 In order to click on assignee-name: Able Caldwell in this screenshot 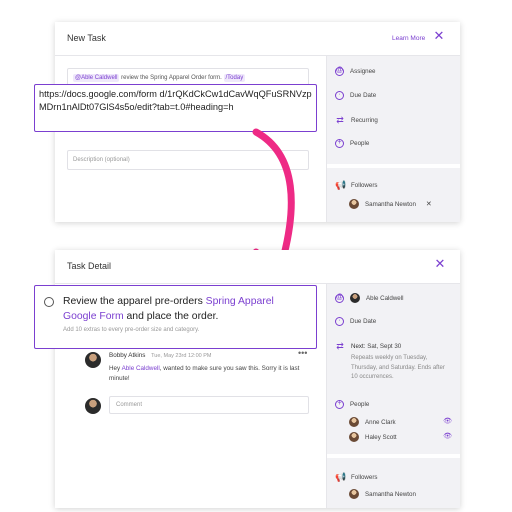, I will do `click(385, 298)`.